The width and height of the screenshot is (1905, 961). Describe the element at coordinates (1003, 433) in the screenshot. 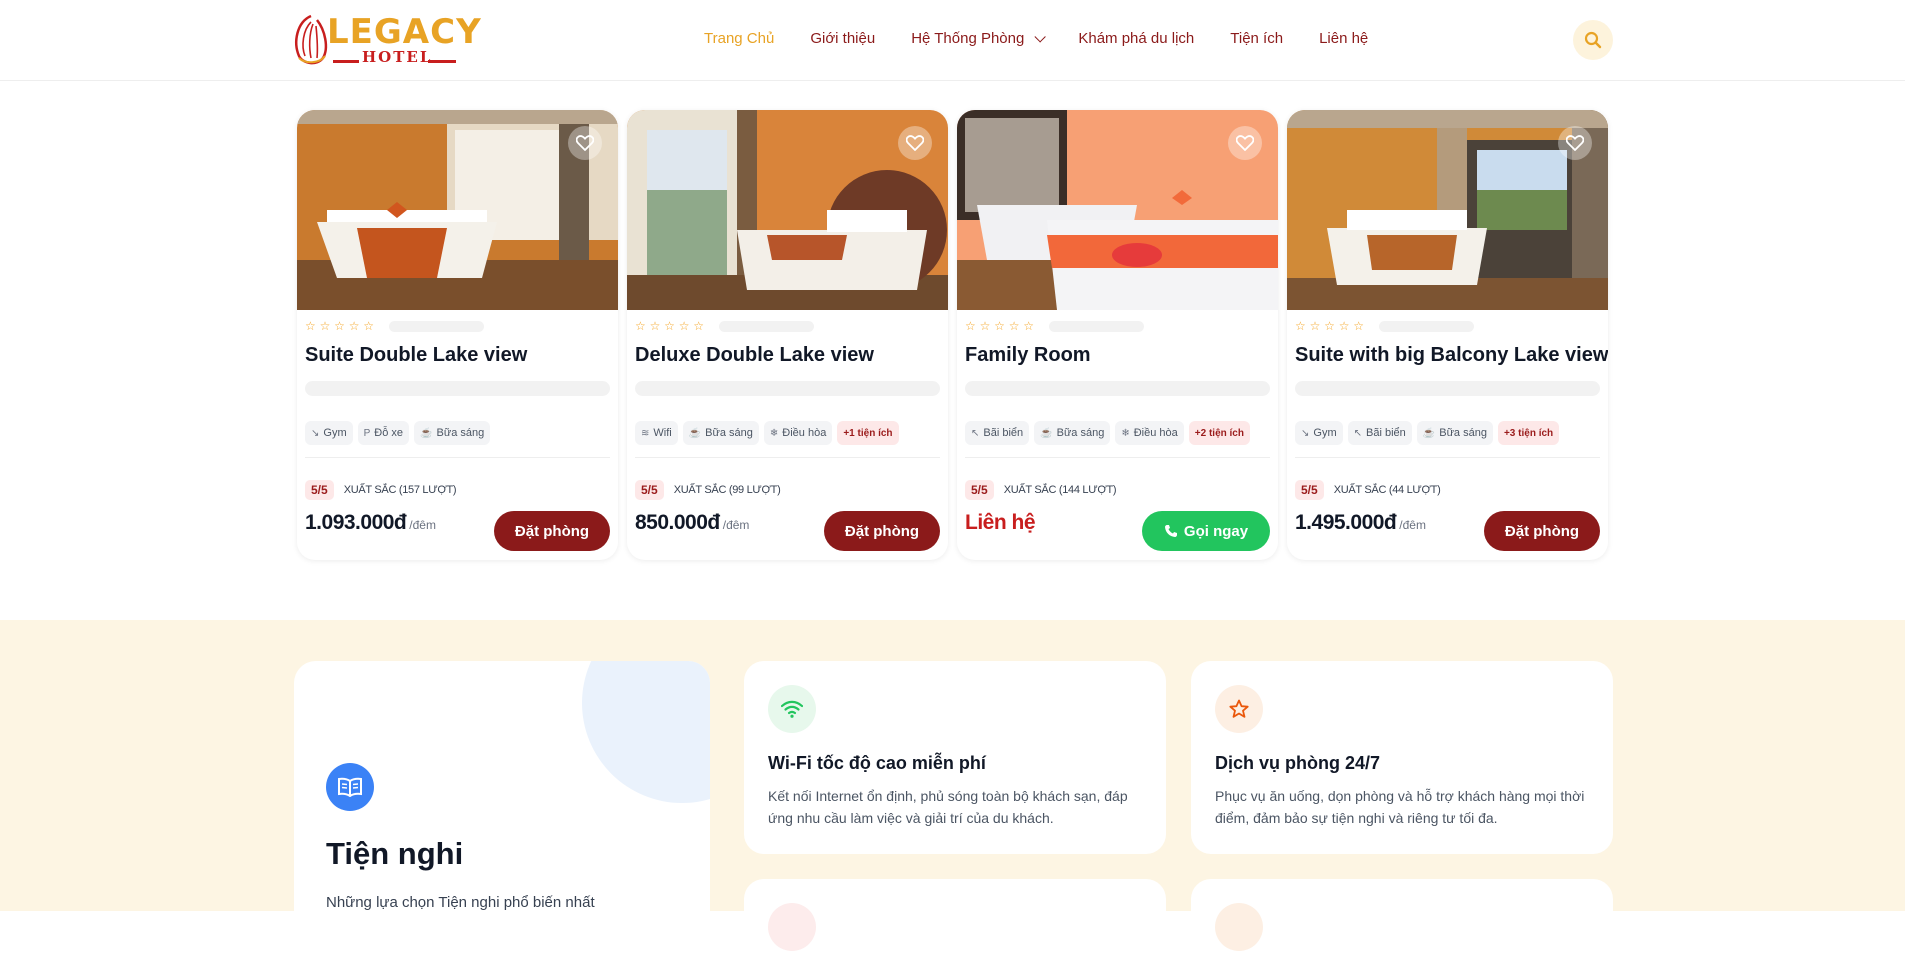

I see `amenity-label: Bãi biển` at that location.